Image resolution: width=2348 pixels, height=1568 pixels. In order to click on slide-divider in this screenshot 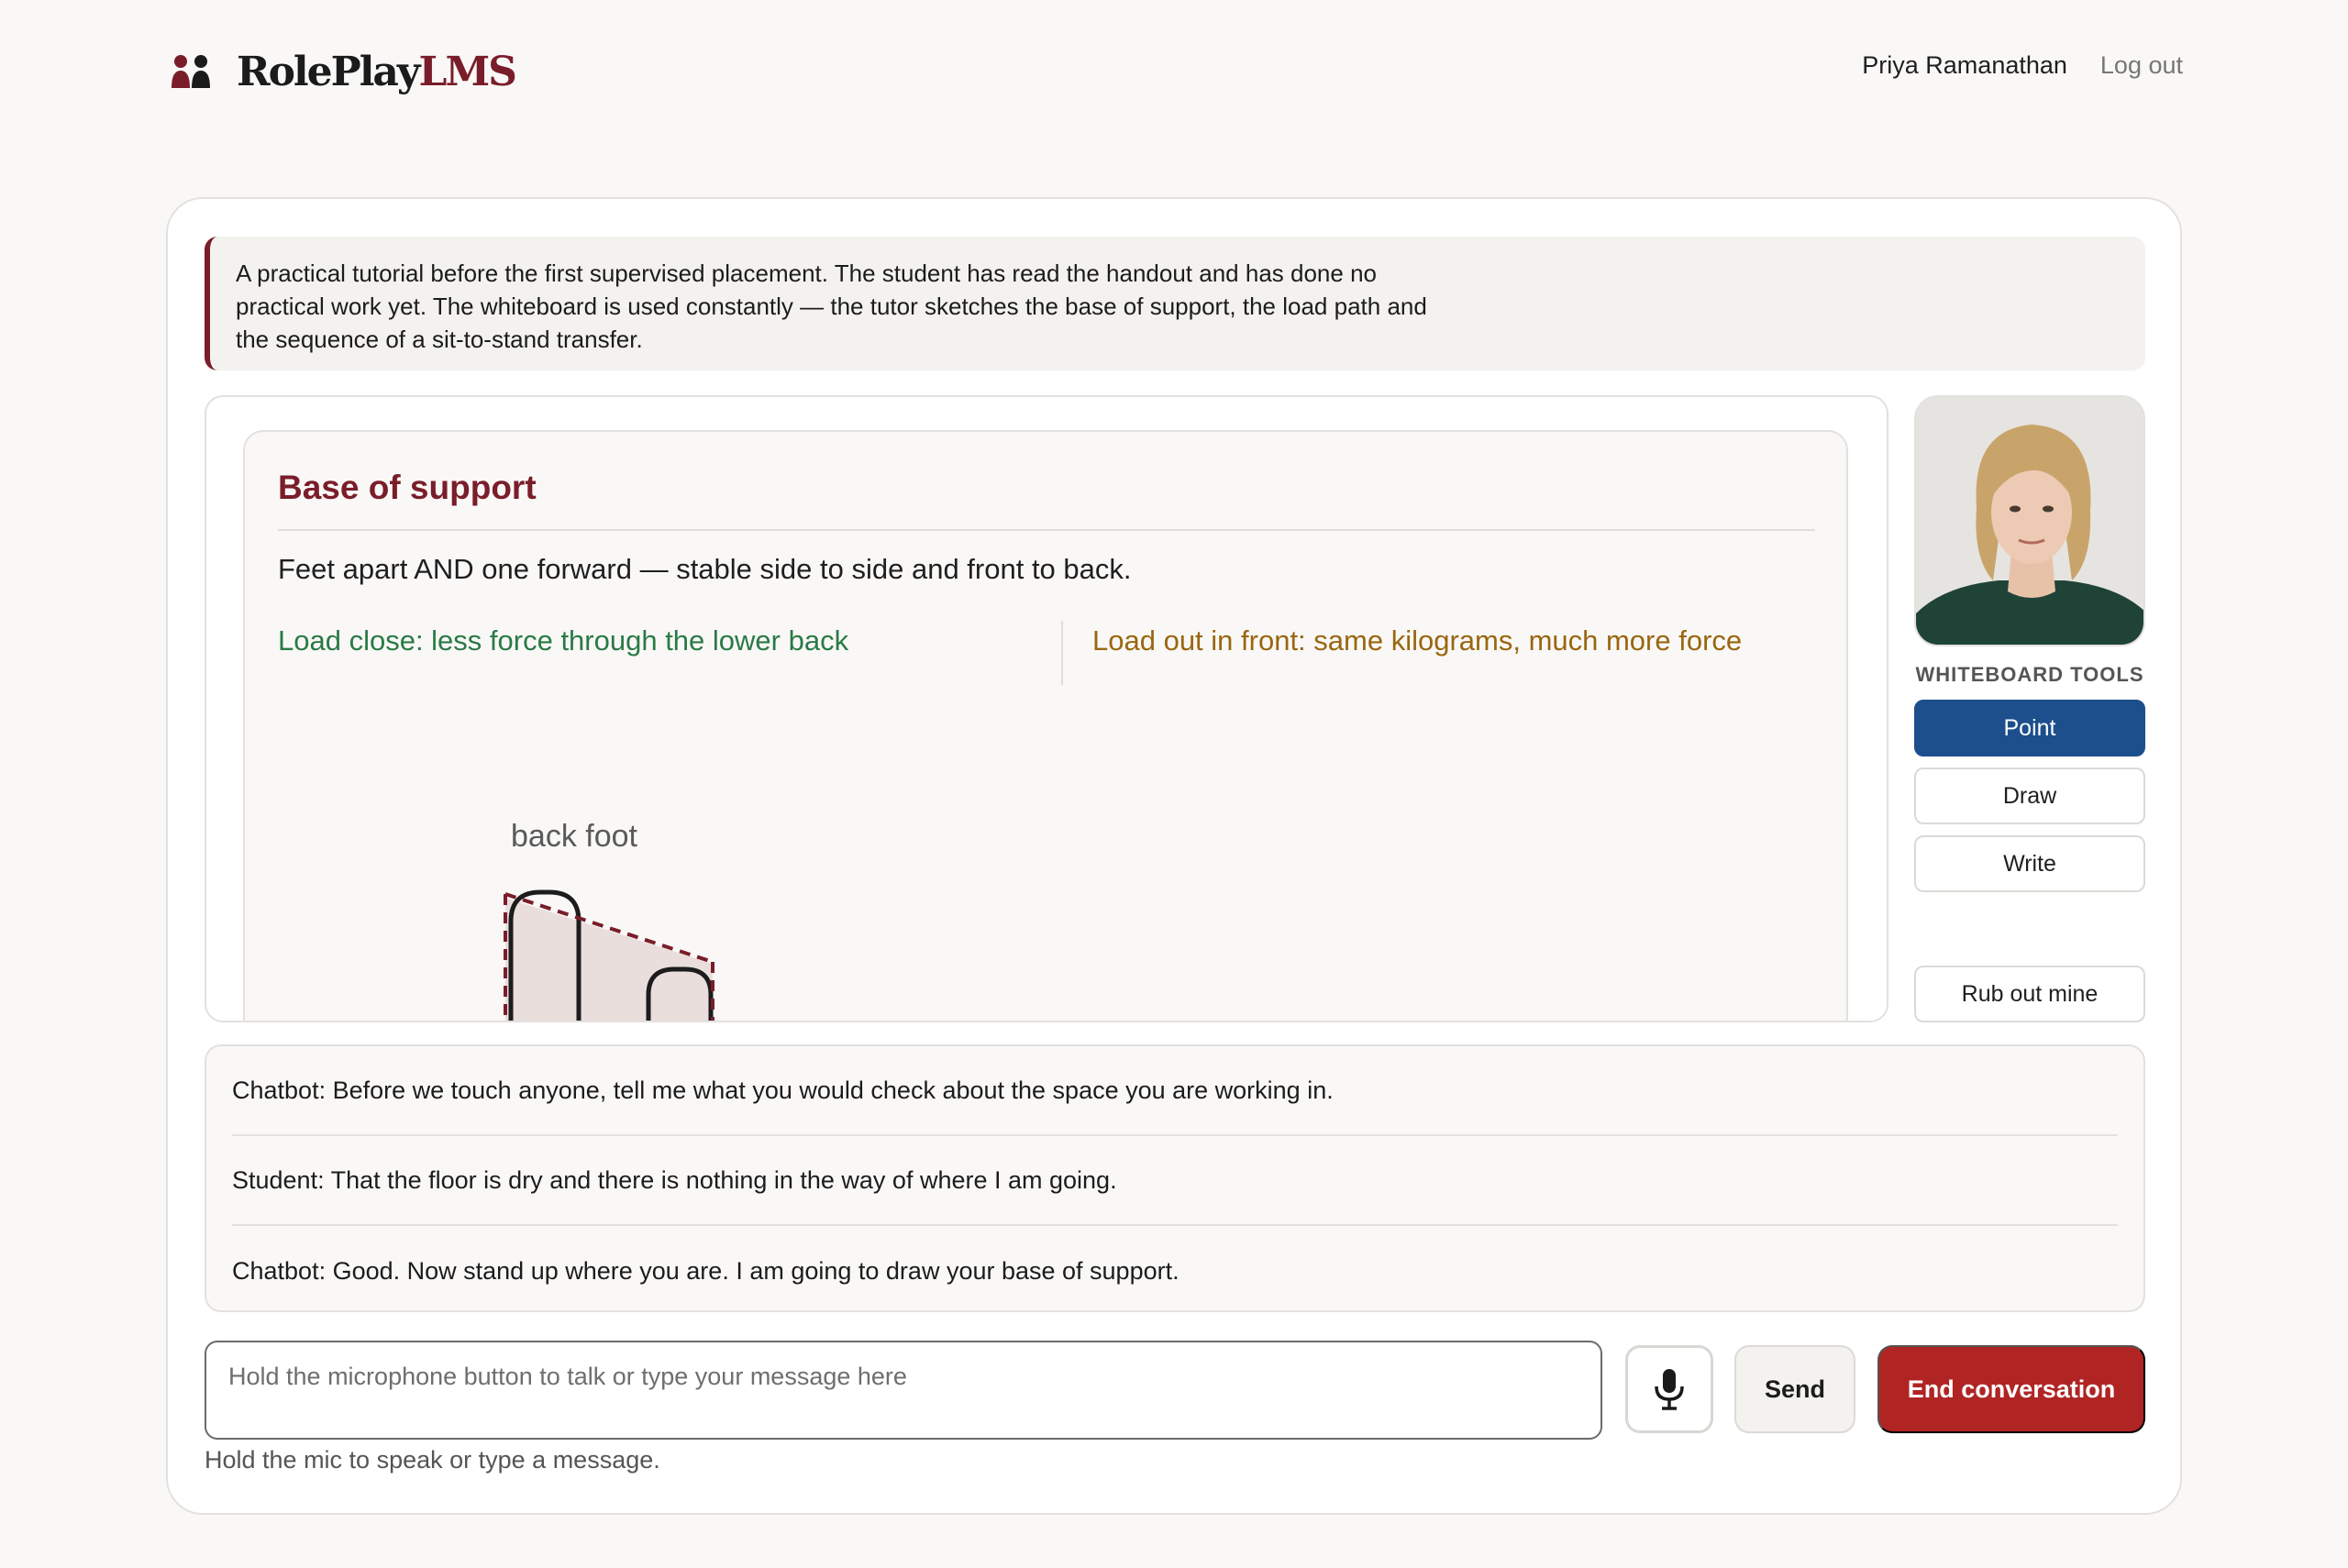, I will do `click(1046, 530)`.